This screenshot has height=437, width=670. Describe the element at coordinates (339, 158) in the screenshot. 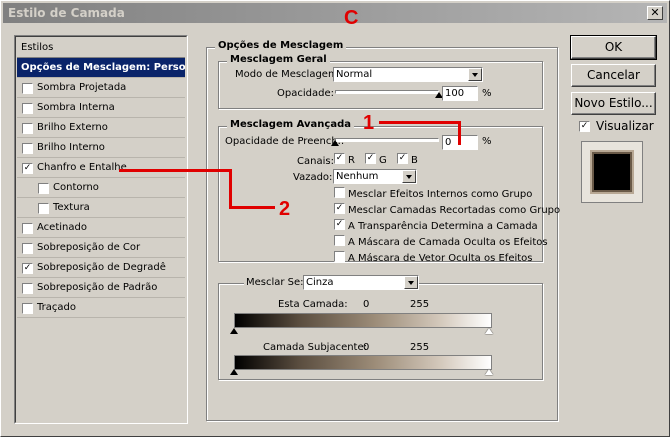

I see `channel-checkbox-r: ✓` at that location.